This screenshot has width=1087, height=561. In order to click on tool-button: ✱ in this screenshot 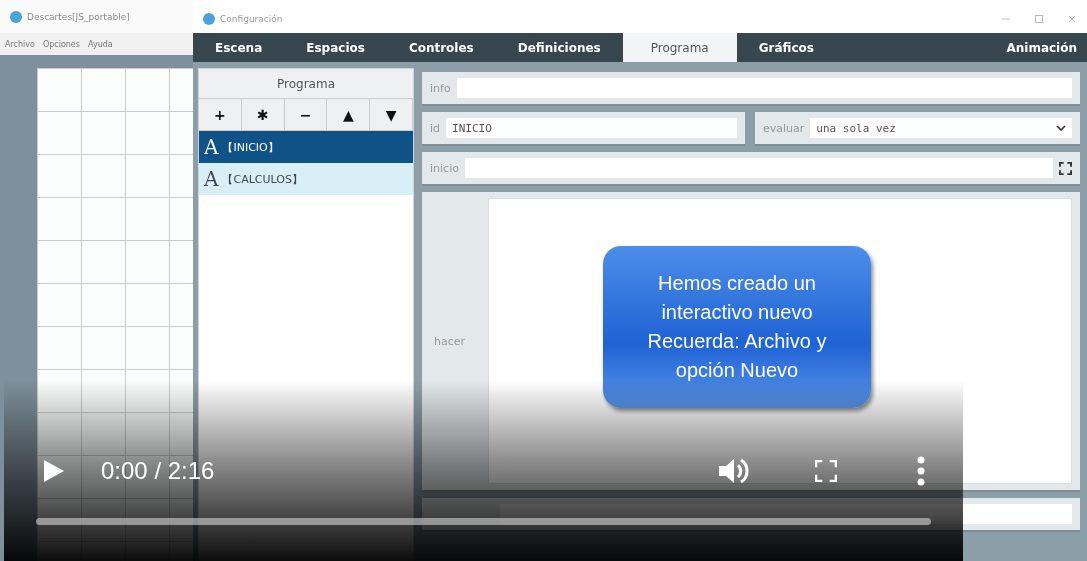, I will do `click(263, 115)`.